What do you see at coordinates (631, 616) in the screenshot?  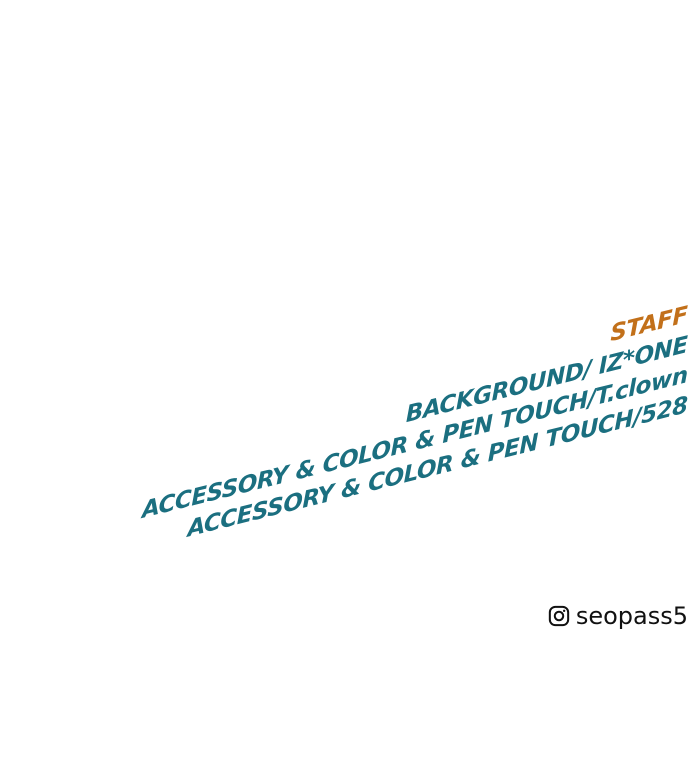 I see `instagram-handle-text: seopass5` at bounding box center [631, 616].